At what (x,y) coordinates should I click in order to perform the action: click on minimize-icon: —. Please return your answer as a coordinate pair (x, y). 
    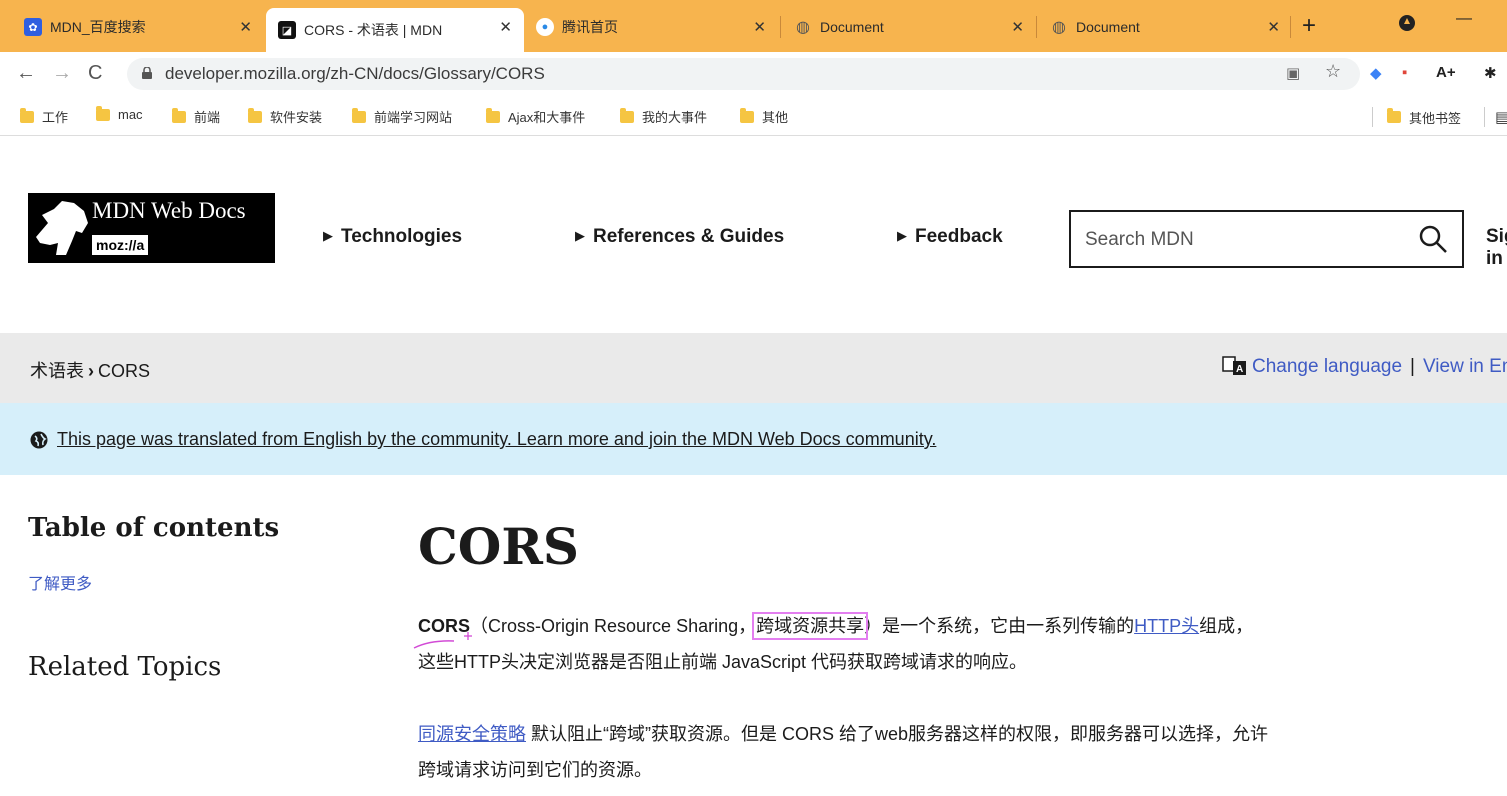
    Looking at the image, I should click on (1464, 19).